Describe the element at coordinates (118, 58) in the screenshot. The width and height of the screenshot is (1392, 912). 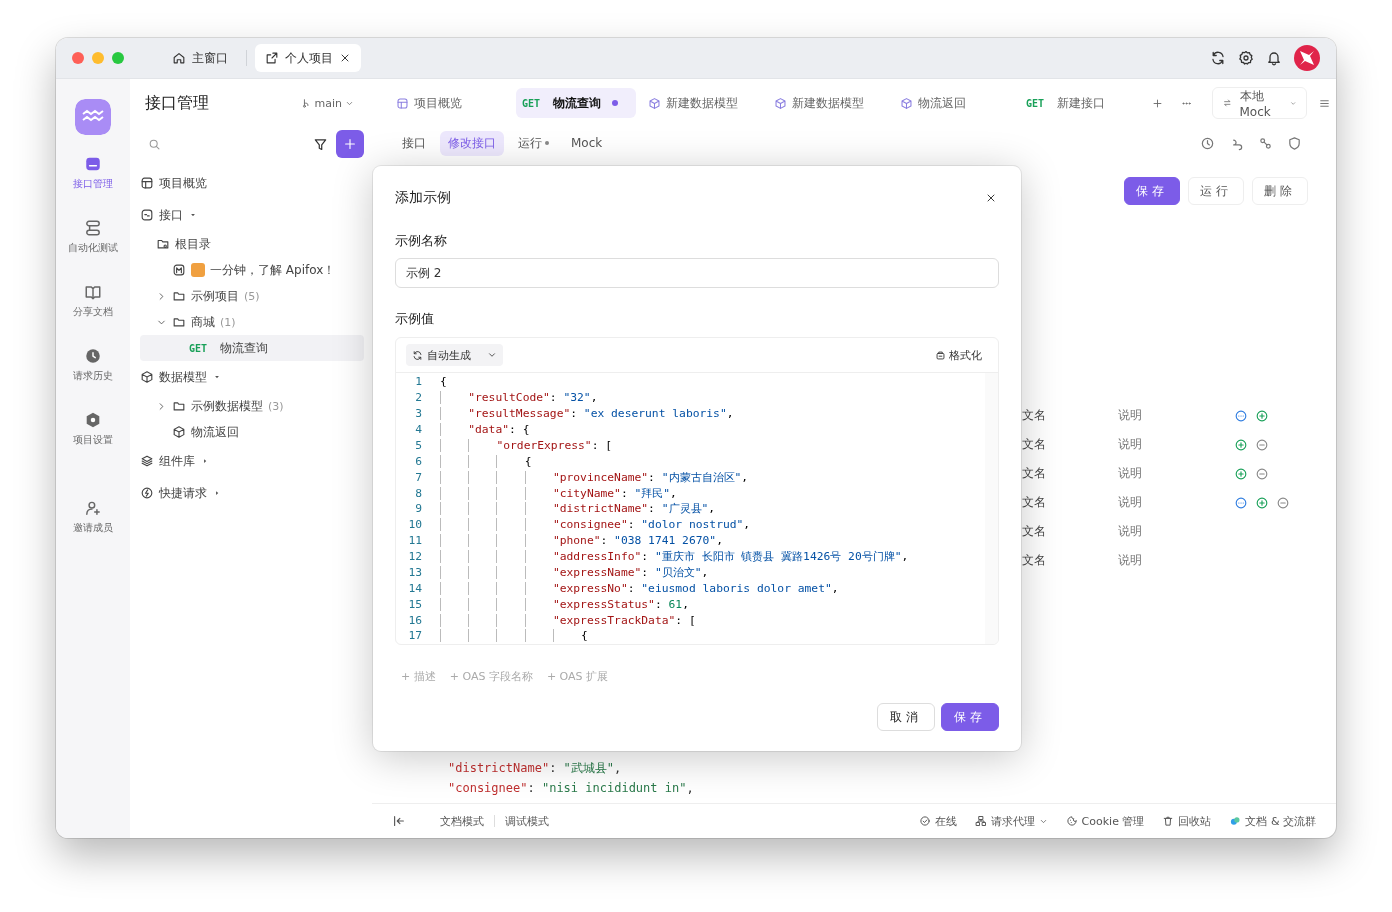
I see `zoom-window-button` at that location.